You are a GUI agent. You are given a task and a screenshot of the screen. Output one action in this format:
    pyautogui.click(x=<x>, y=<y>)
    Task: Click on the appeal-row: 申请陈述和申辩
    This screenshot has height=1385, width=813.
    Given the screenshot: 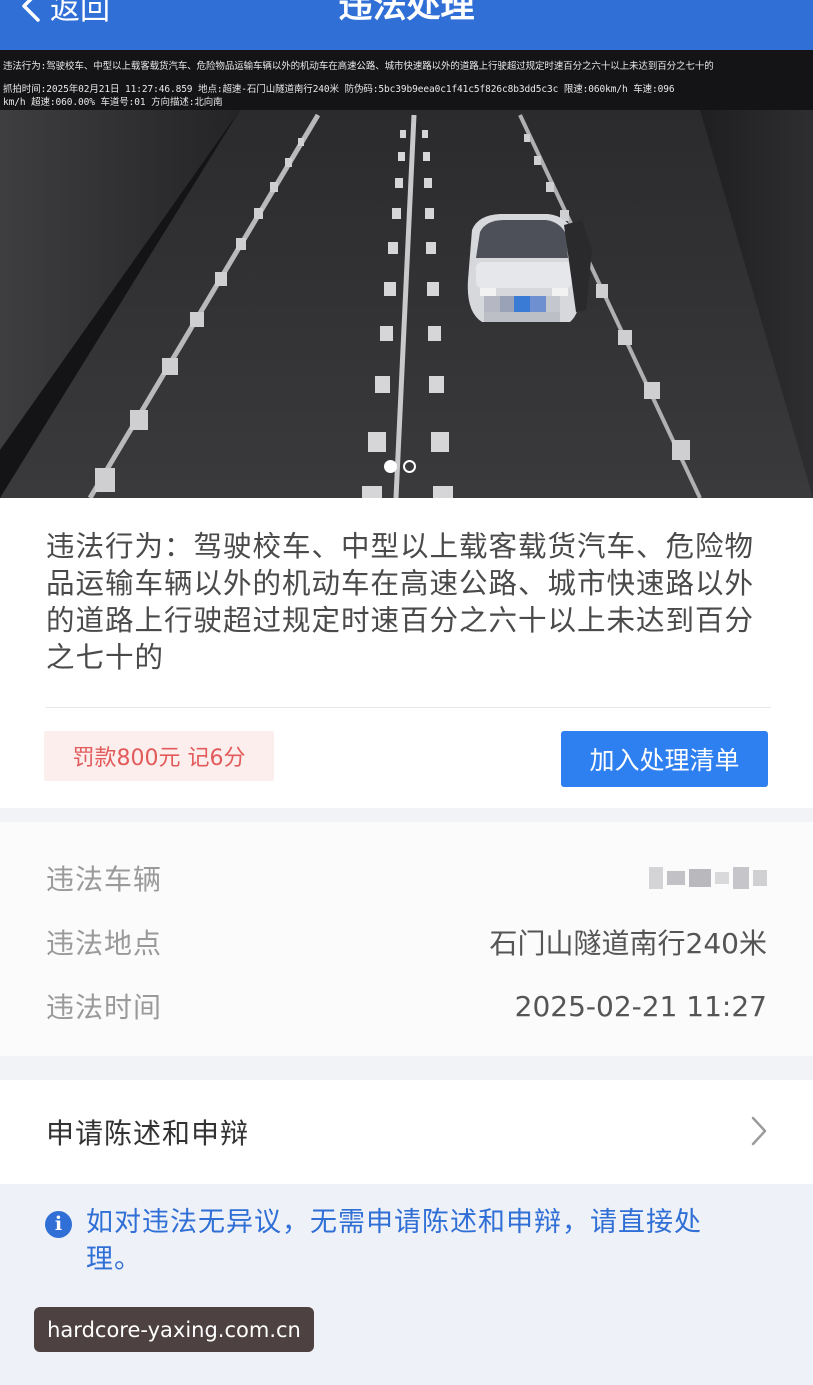 What is the action you would take?
    pyautogui.click(x=406, y=1132)
    